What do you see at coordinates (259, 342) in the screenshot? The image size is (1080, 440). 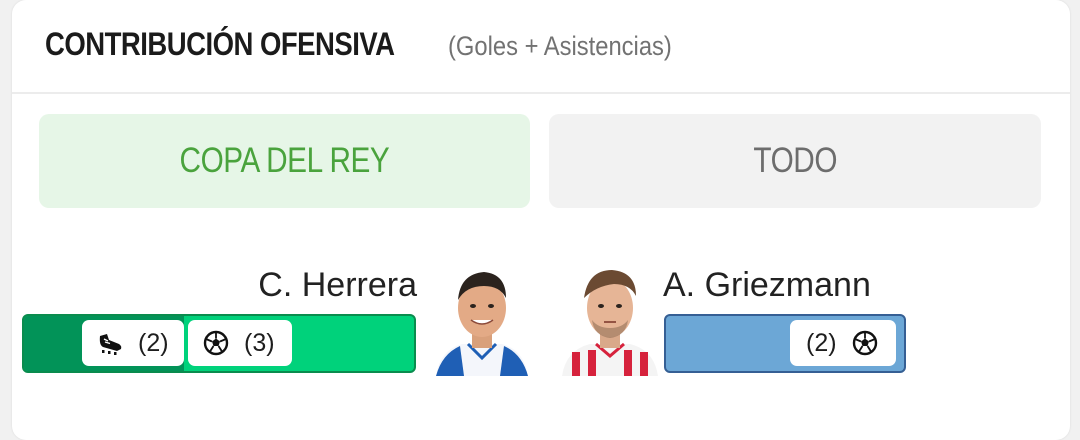 I see `goals-count: (3)` at bounding box center [259, 342].